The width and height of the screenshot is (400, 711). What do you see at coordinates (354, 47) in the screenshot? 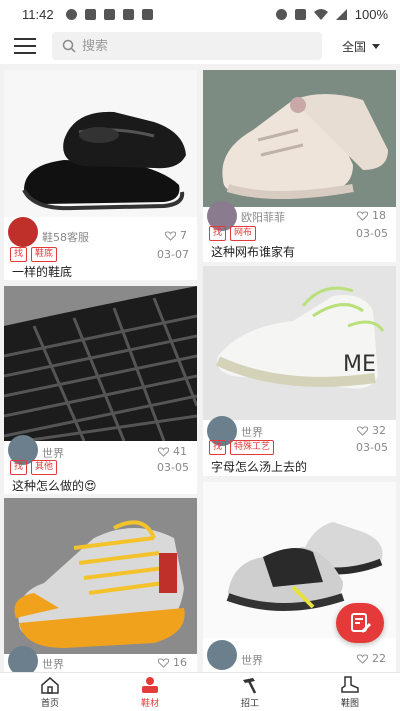
I see `region-label: 全国` at bounding box center [354, 47].